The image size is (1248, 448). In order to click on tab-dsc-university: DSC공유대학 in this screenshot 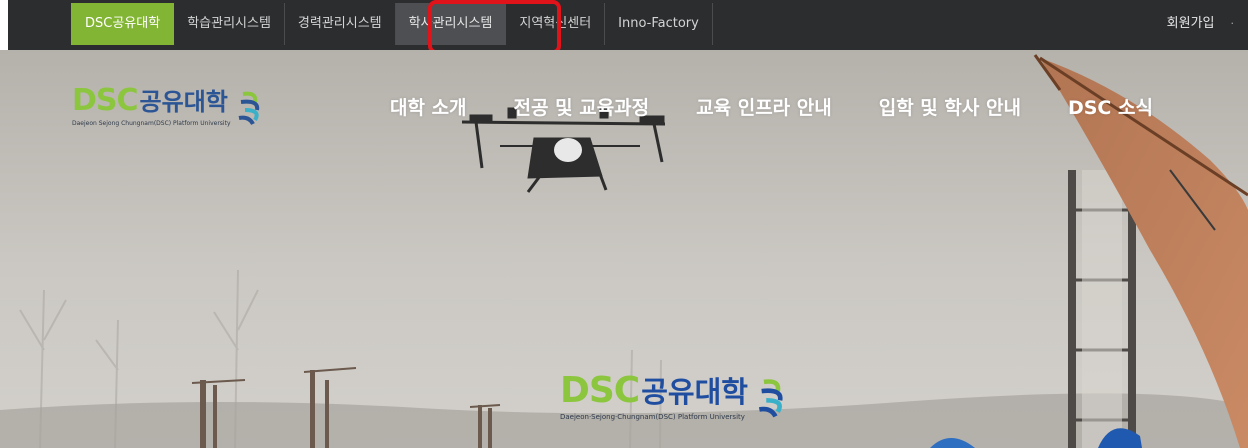, I will do `click(123, 24)`.